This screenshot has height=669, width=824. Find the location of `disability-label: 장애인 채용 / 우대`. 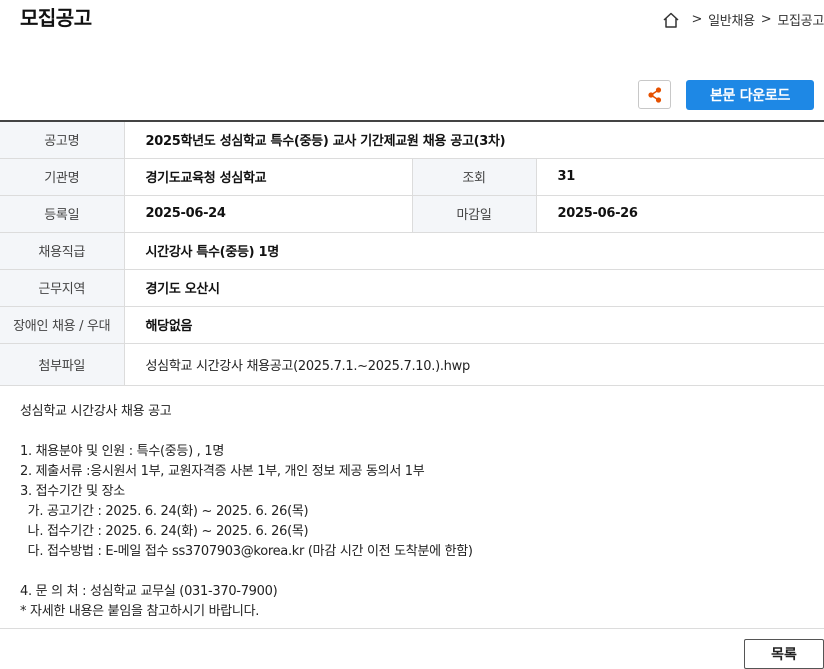

disability-label: 장애인 채용 / 우대 is located at coordinates (62, 325).